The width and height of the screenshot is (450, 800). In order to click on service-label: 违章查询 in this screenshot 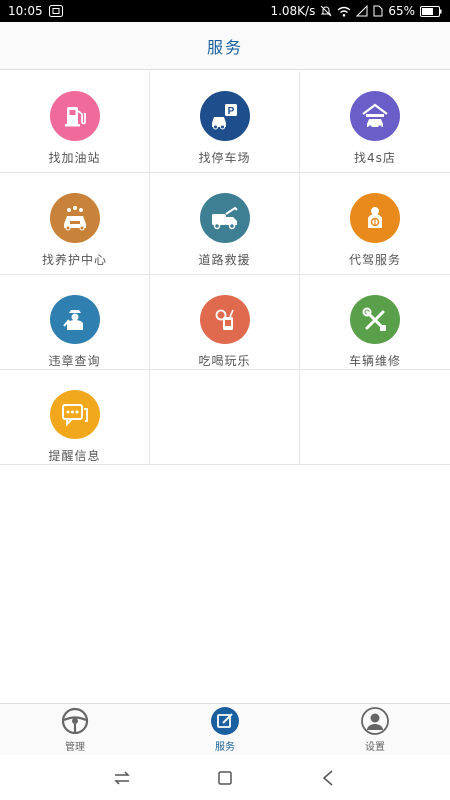, I will do `click(74, 361)`.